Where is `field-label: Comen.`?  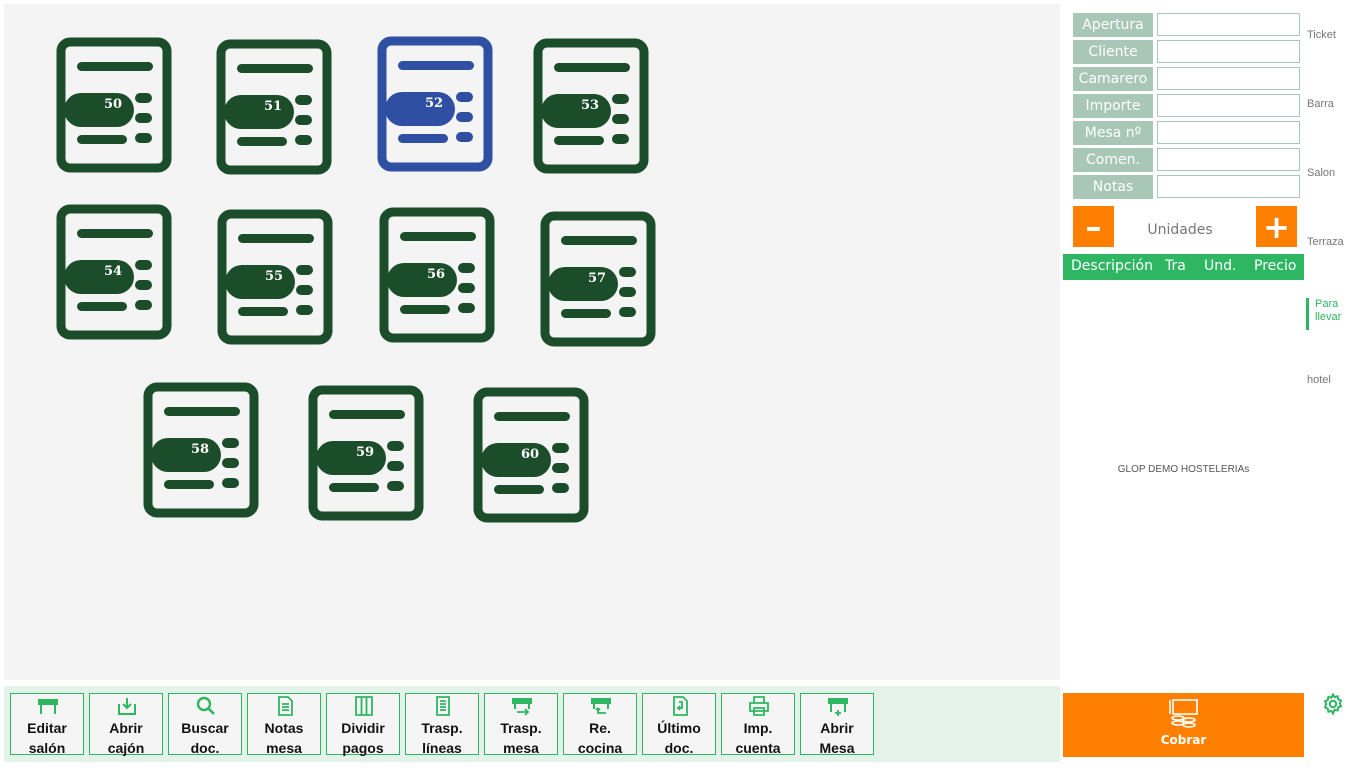
field-label: Comen. is located at coordinates (1113, 160).